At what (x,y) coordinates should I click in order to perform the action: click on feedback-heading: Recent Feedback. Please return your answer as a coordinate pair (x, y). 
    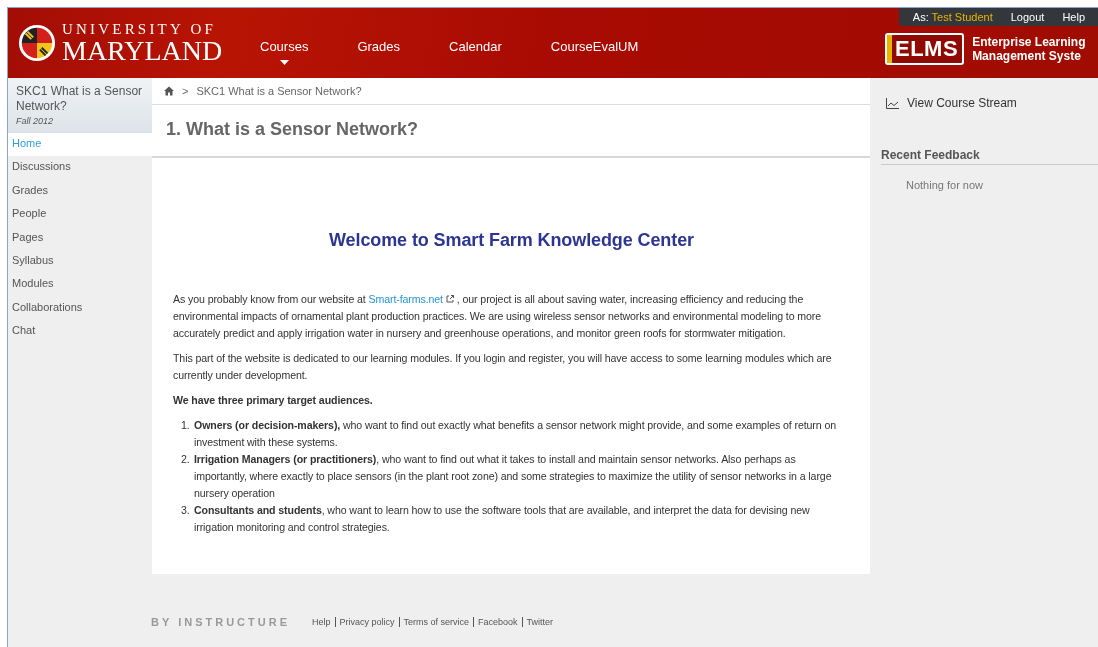
    Looking at the image, I should click on (989, 156).